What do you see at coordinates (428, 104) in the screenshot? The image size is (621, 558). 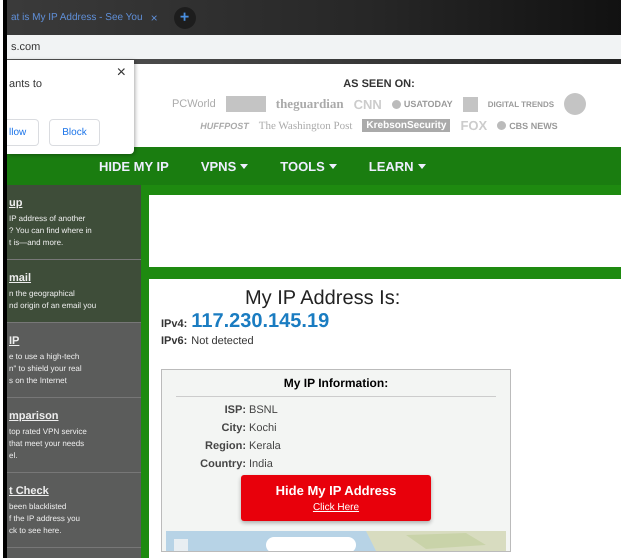 I see `logo-text: USATODAY` at bounding box center [428, 104].